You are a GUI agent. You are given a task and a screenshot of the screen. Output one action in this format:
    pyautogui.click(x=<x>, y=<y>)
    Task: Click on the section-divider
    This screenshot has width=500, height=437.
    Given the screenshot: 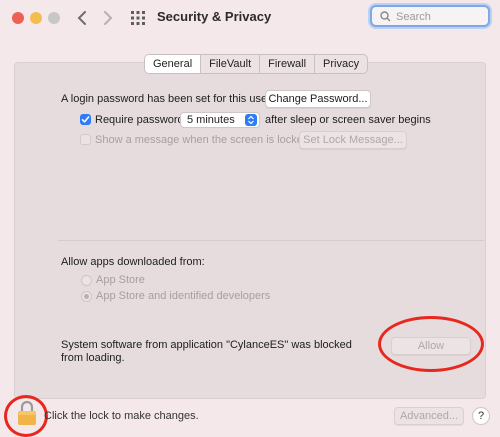 What is the action you would take?
    pyautogui.click(x=271, y=240)
    